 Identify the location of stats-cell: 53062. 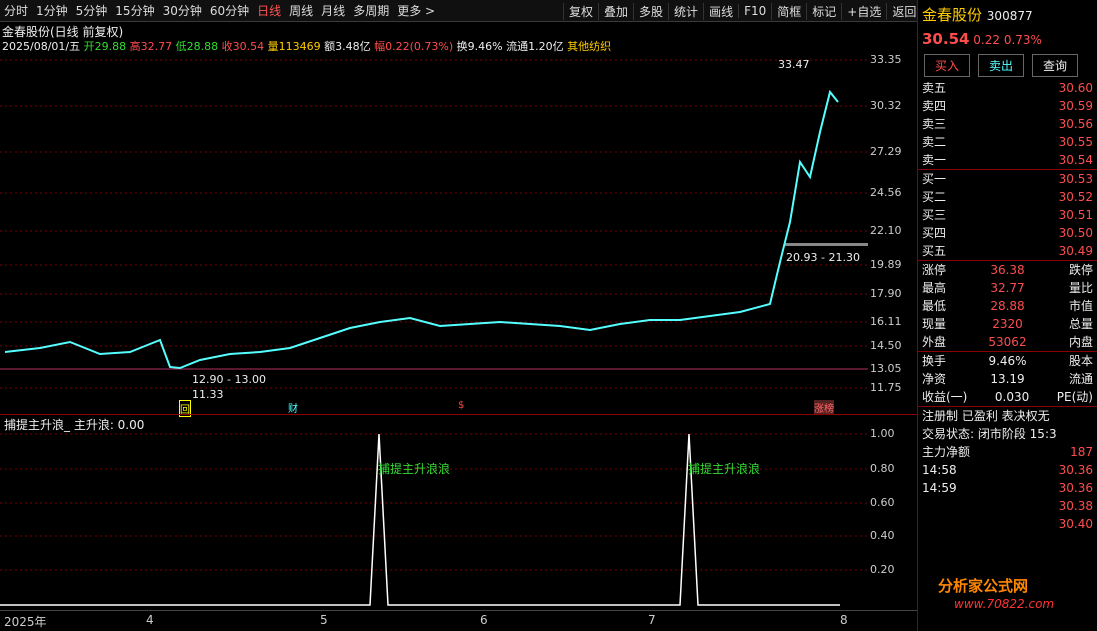
(1007, 342).